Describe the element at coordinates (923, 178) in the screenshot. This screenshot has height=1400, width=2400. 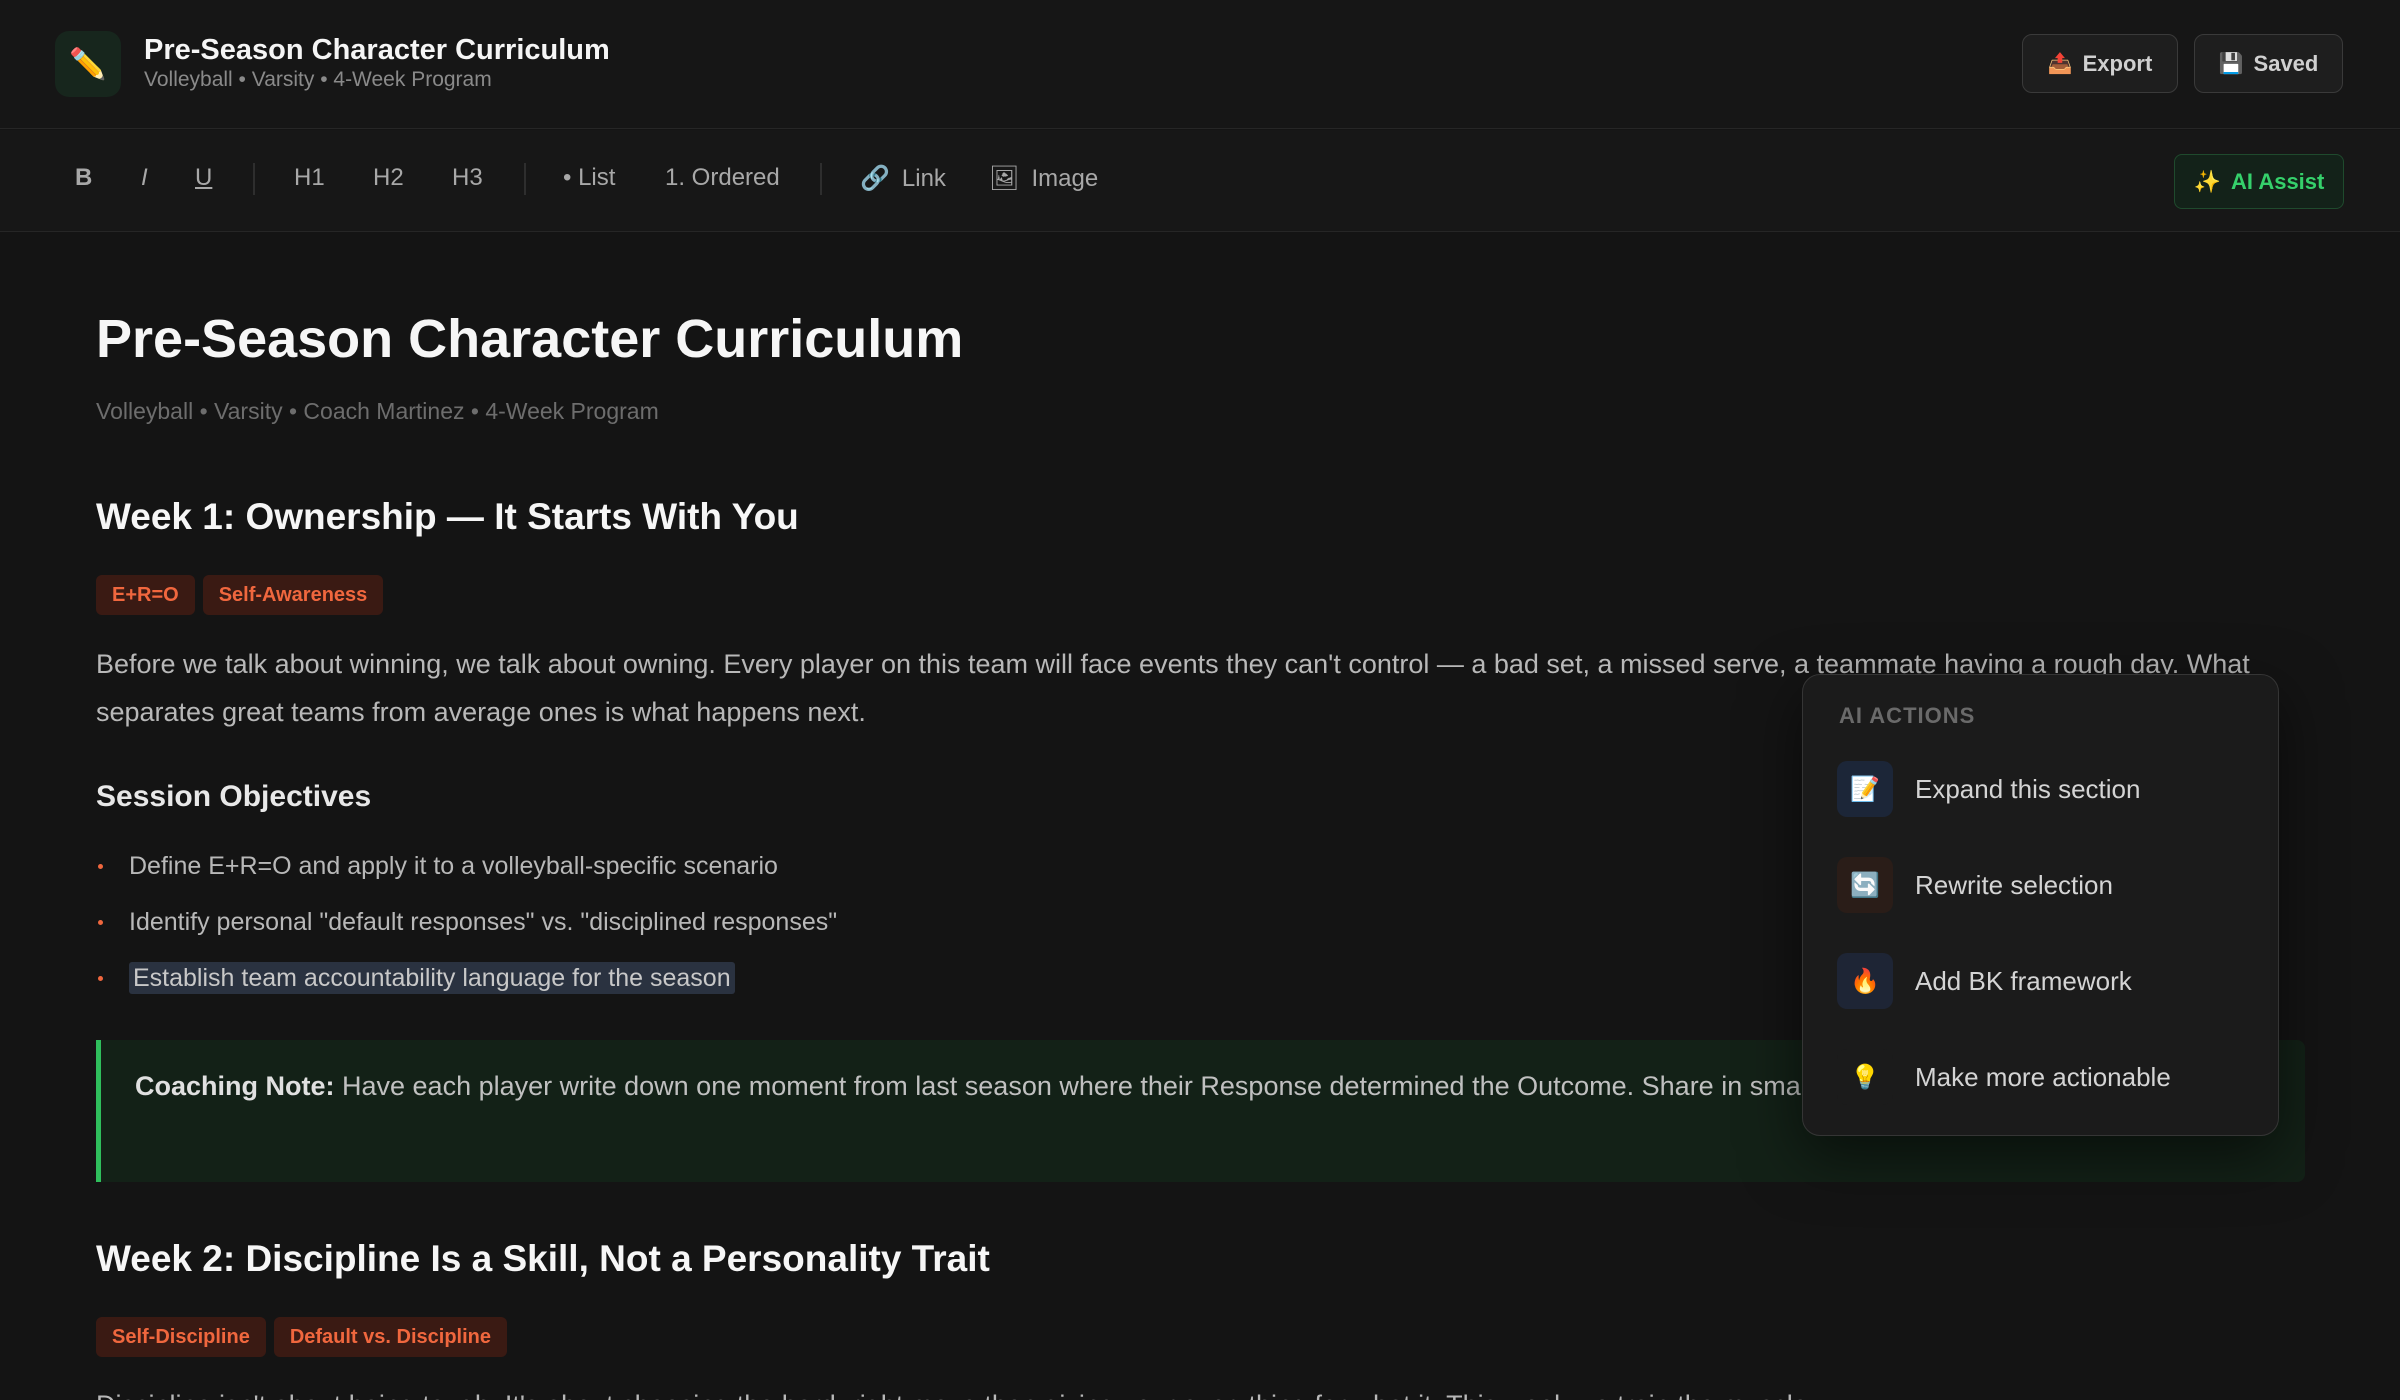
I see `link-label: Link` at that location.